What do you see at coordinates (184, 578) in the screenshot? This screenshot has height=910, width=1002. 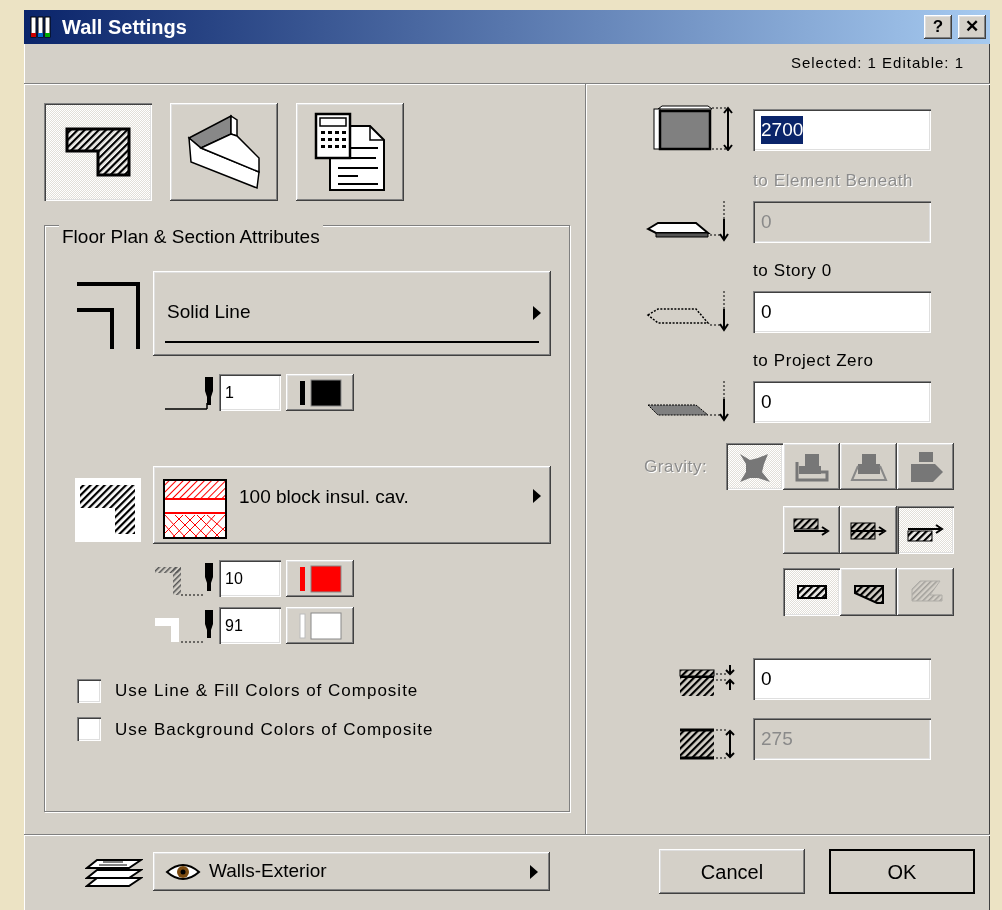 I see `fill-pen-icon` at bounding box center [184, 578].